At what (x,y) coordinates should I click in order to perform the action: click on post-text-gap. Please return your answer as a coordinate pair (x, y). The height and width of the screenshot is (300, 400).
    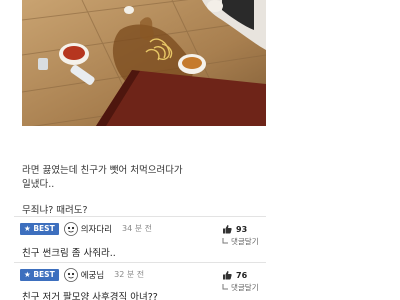
    Looking at the image, I should click on (147, 198).